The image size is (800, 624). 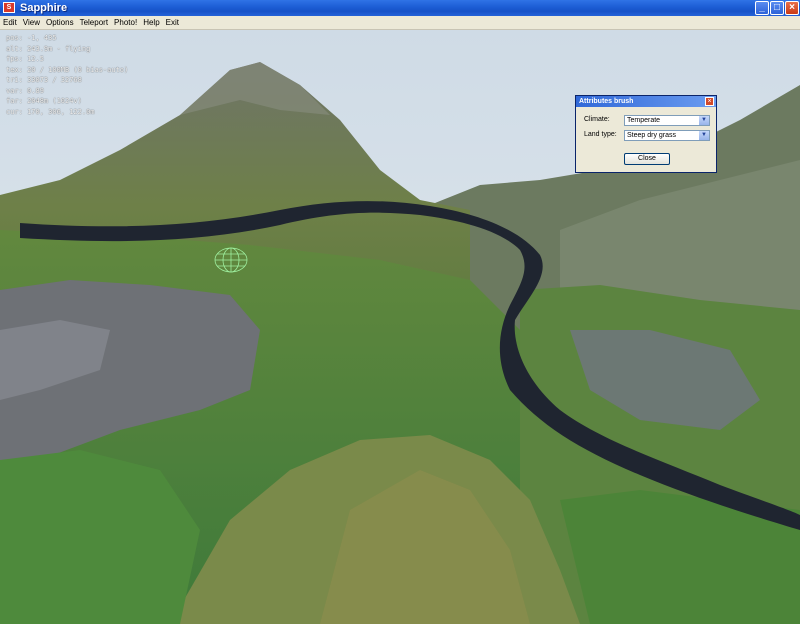 I want to click on menu-options: Options, so click(x=60, y=22).